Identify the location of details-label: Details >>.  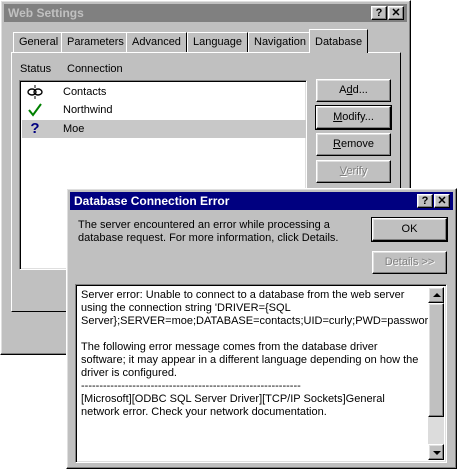
(409, 262).